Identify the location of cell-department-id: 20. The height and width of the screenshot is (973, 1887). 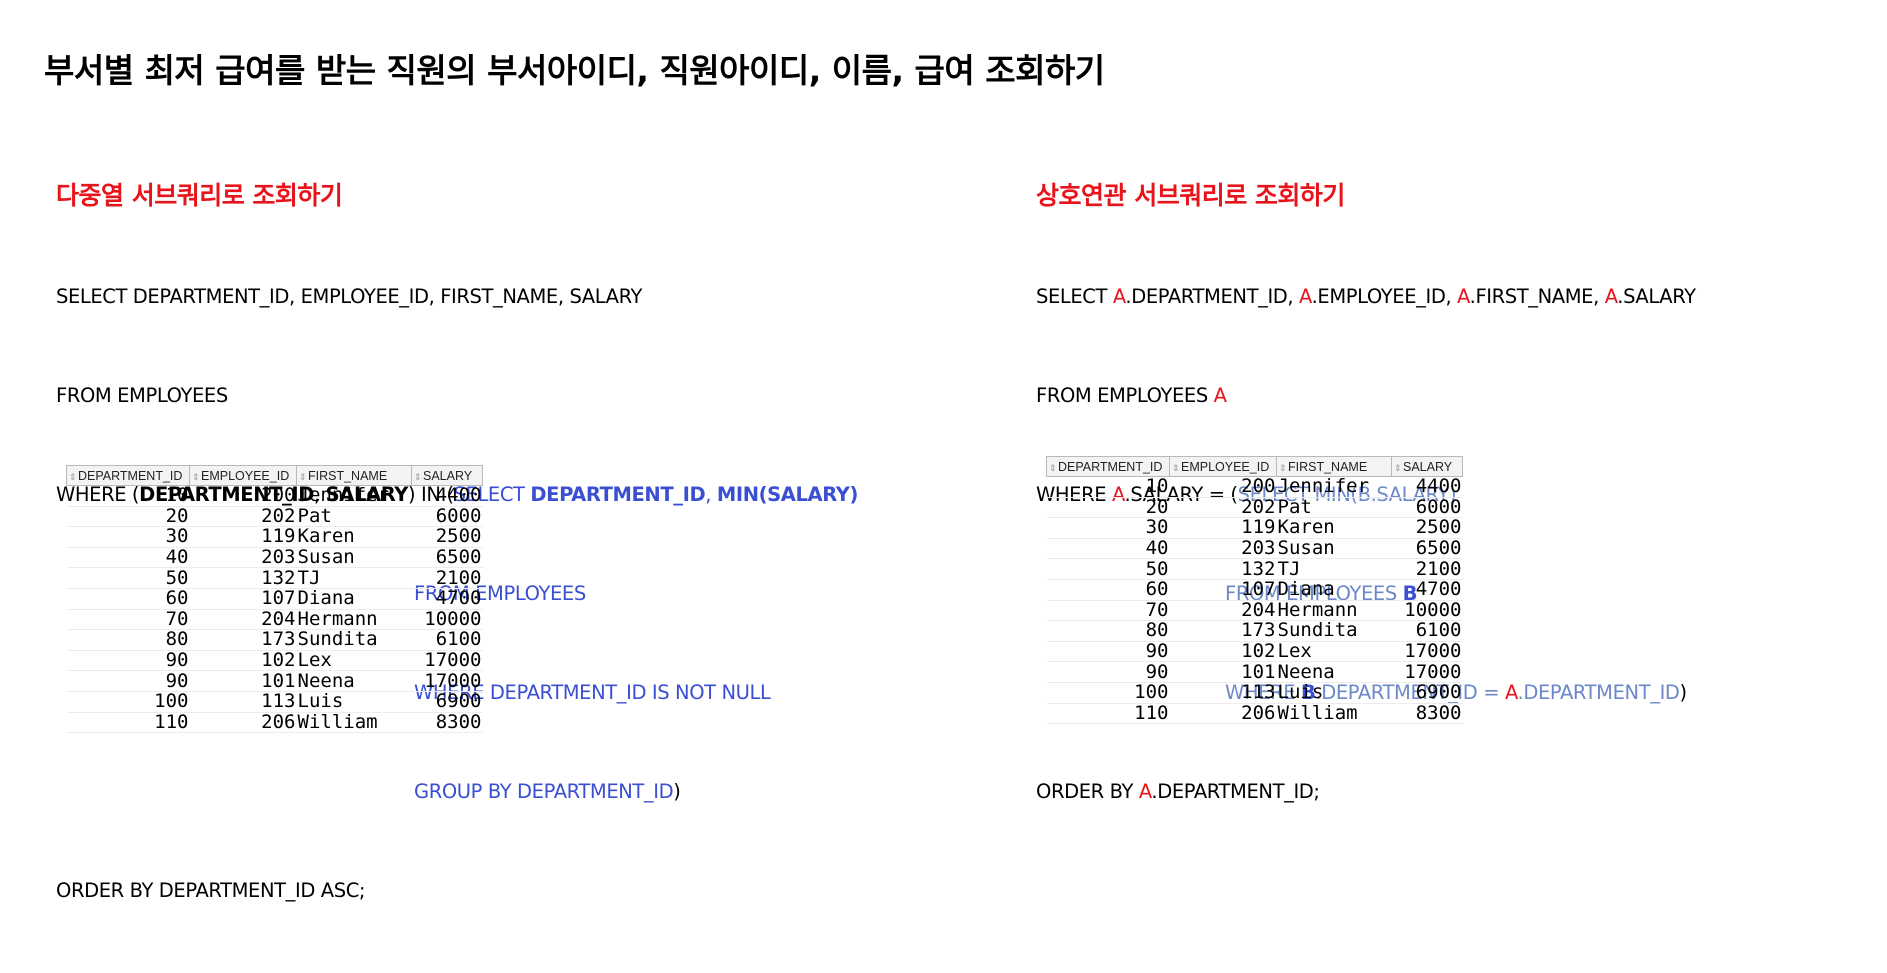
(128, 517).